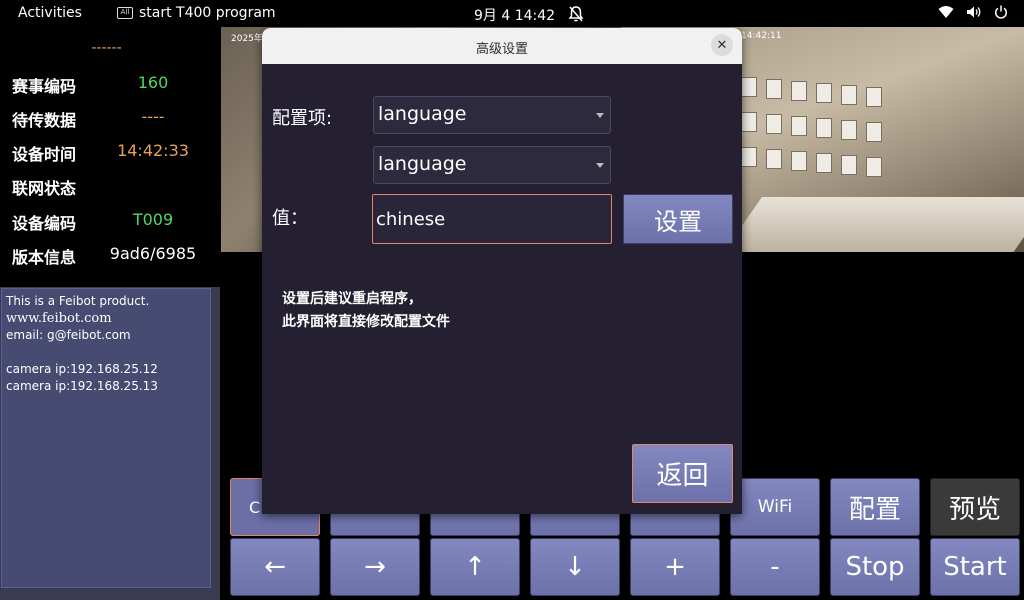 This screenshot has width=1024, height=600. Describe the element at coordinates (975, 507) in the screenshot. I see `preview-button: 预览` at that location.